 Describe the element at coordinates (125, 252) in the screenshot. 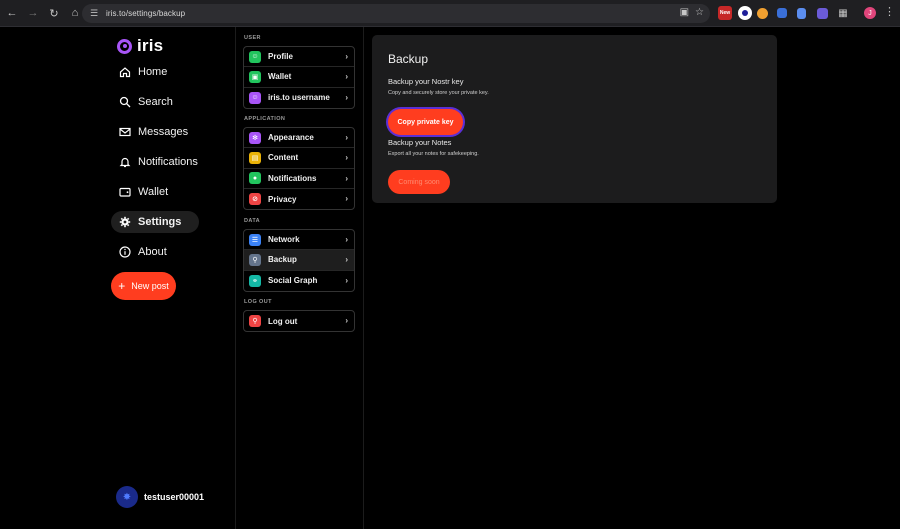

I see `info-icon` at that location.